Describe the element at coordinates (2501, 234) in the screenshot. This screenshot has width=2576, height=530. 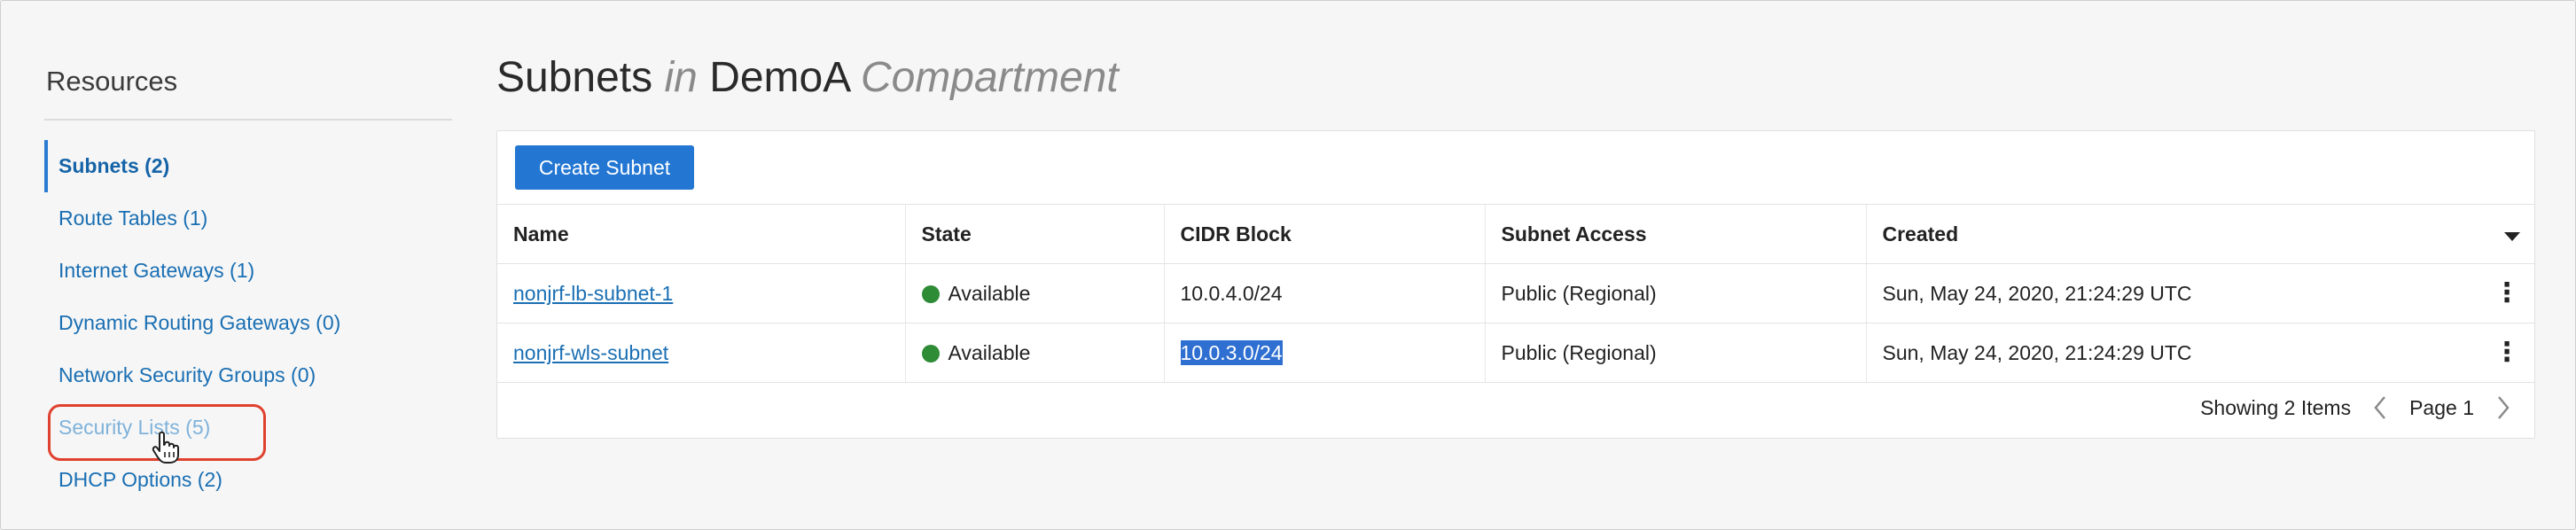
I see `sort-column-cell` at that location.